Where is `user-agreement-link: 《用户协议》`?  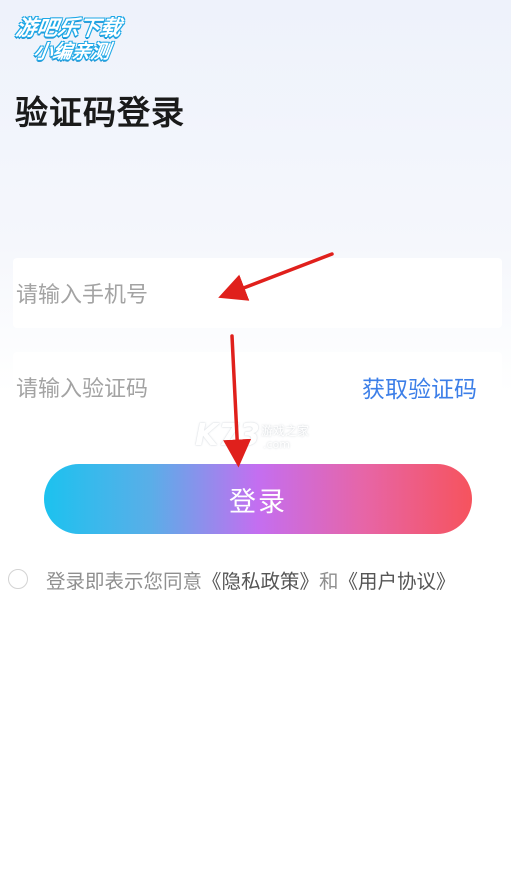
user-agreement-link: 《用户协议》 is located at coordinates (397, 579).